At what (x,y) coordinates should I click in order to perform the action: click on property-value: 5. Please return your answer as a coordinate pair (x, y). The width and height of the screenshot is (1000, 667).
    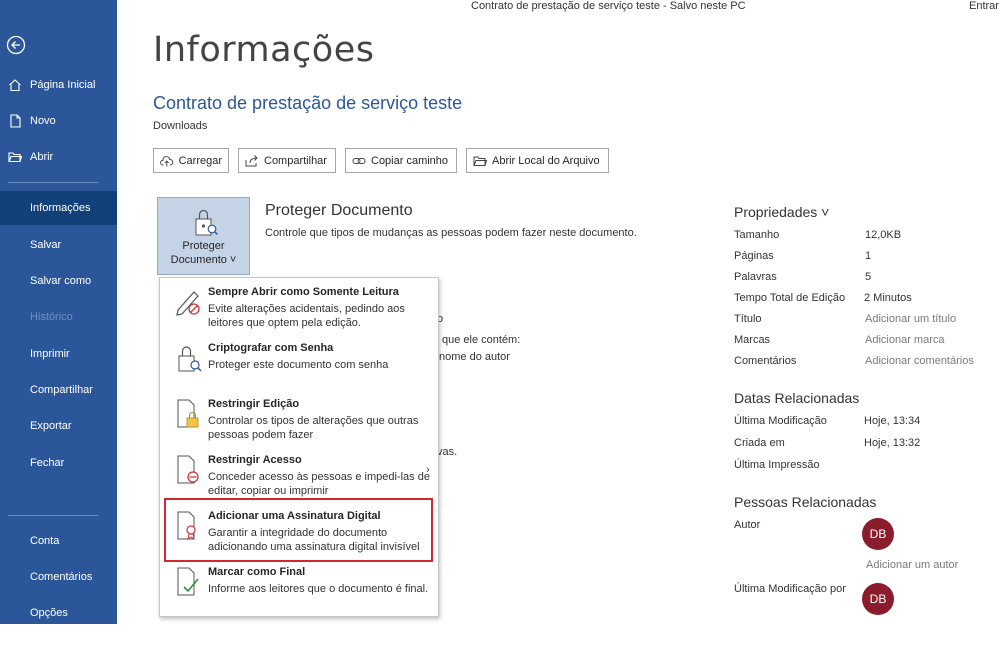
    Looking at the image, I should click on (868, 277).